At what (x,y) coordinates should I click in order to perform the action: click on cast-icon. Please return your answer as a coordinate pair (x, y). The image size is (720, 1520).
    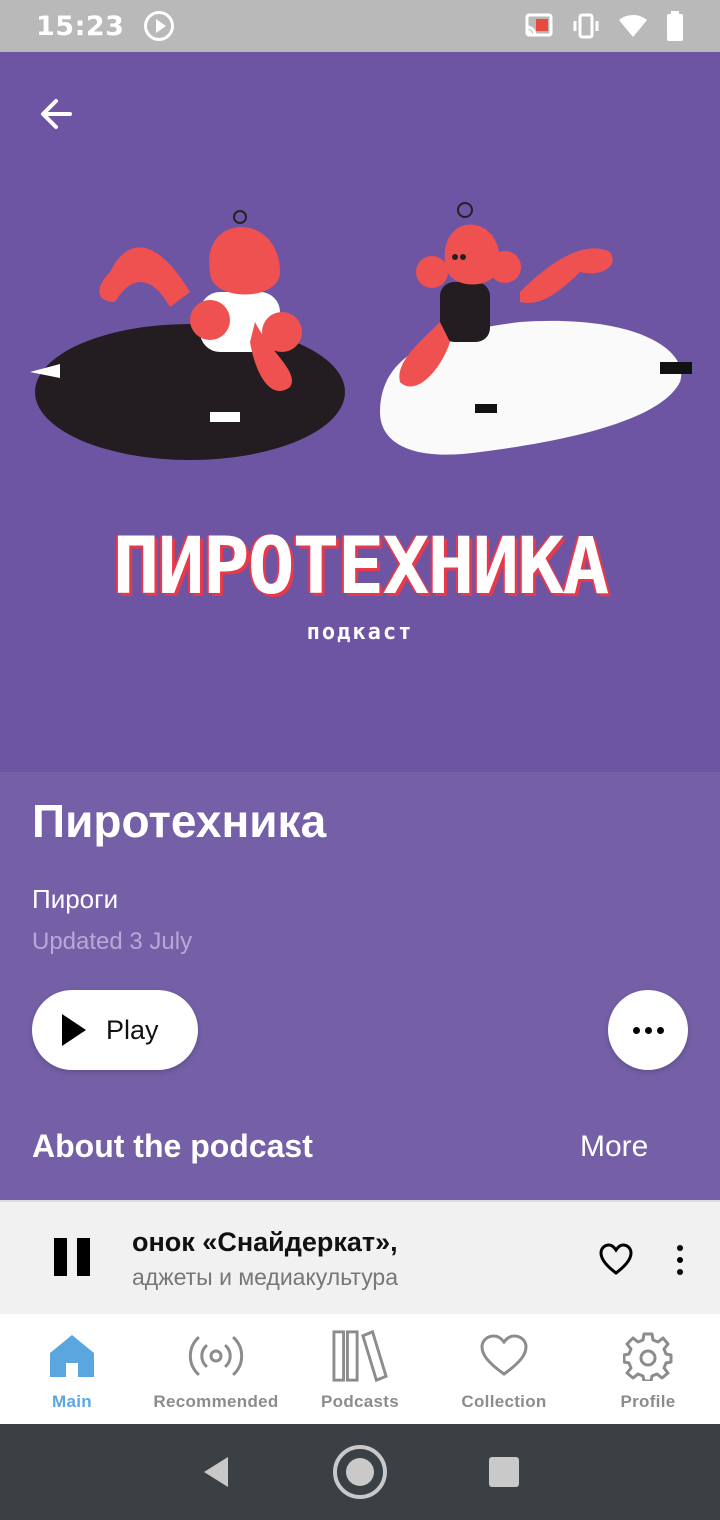
    Looking at the image, I should click on (539, 25).